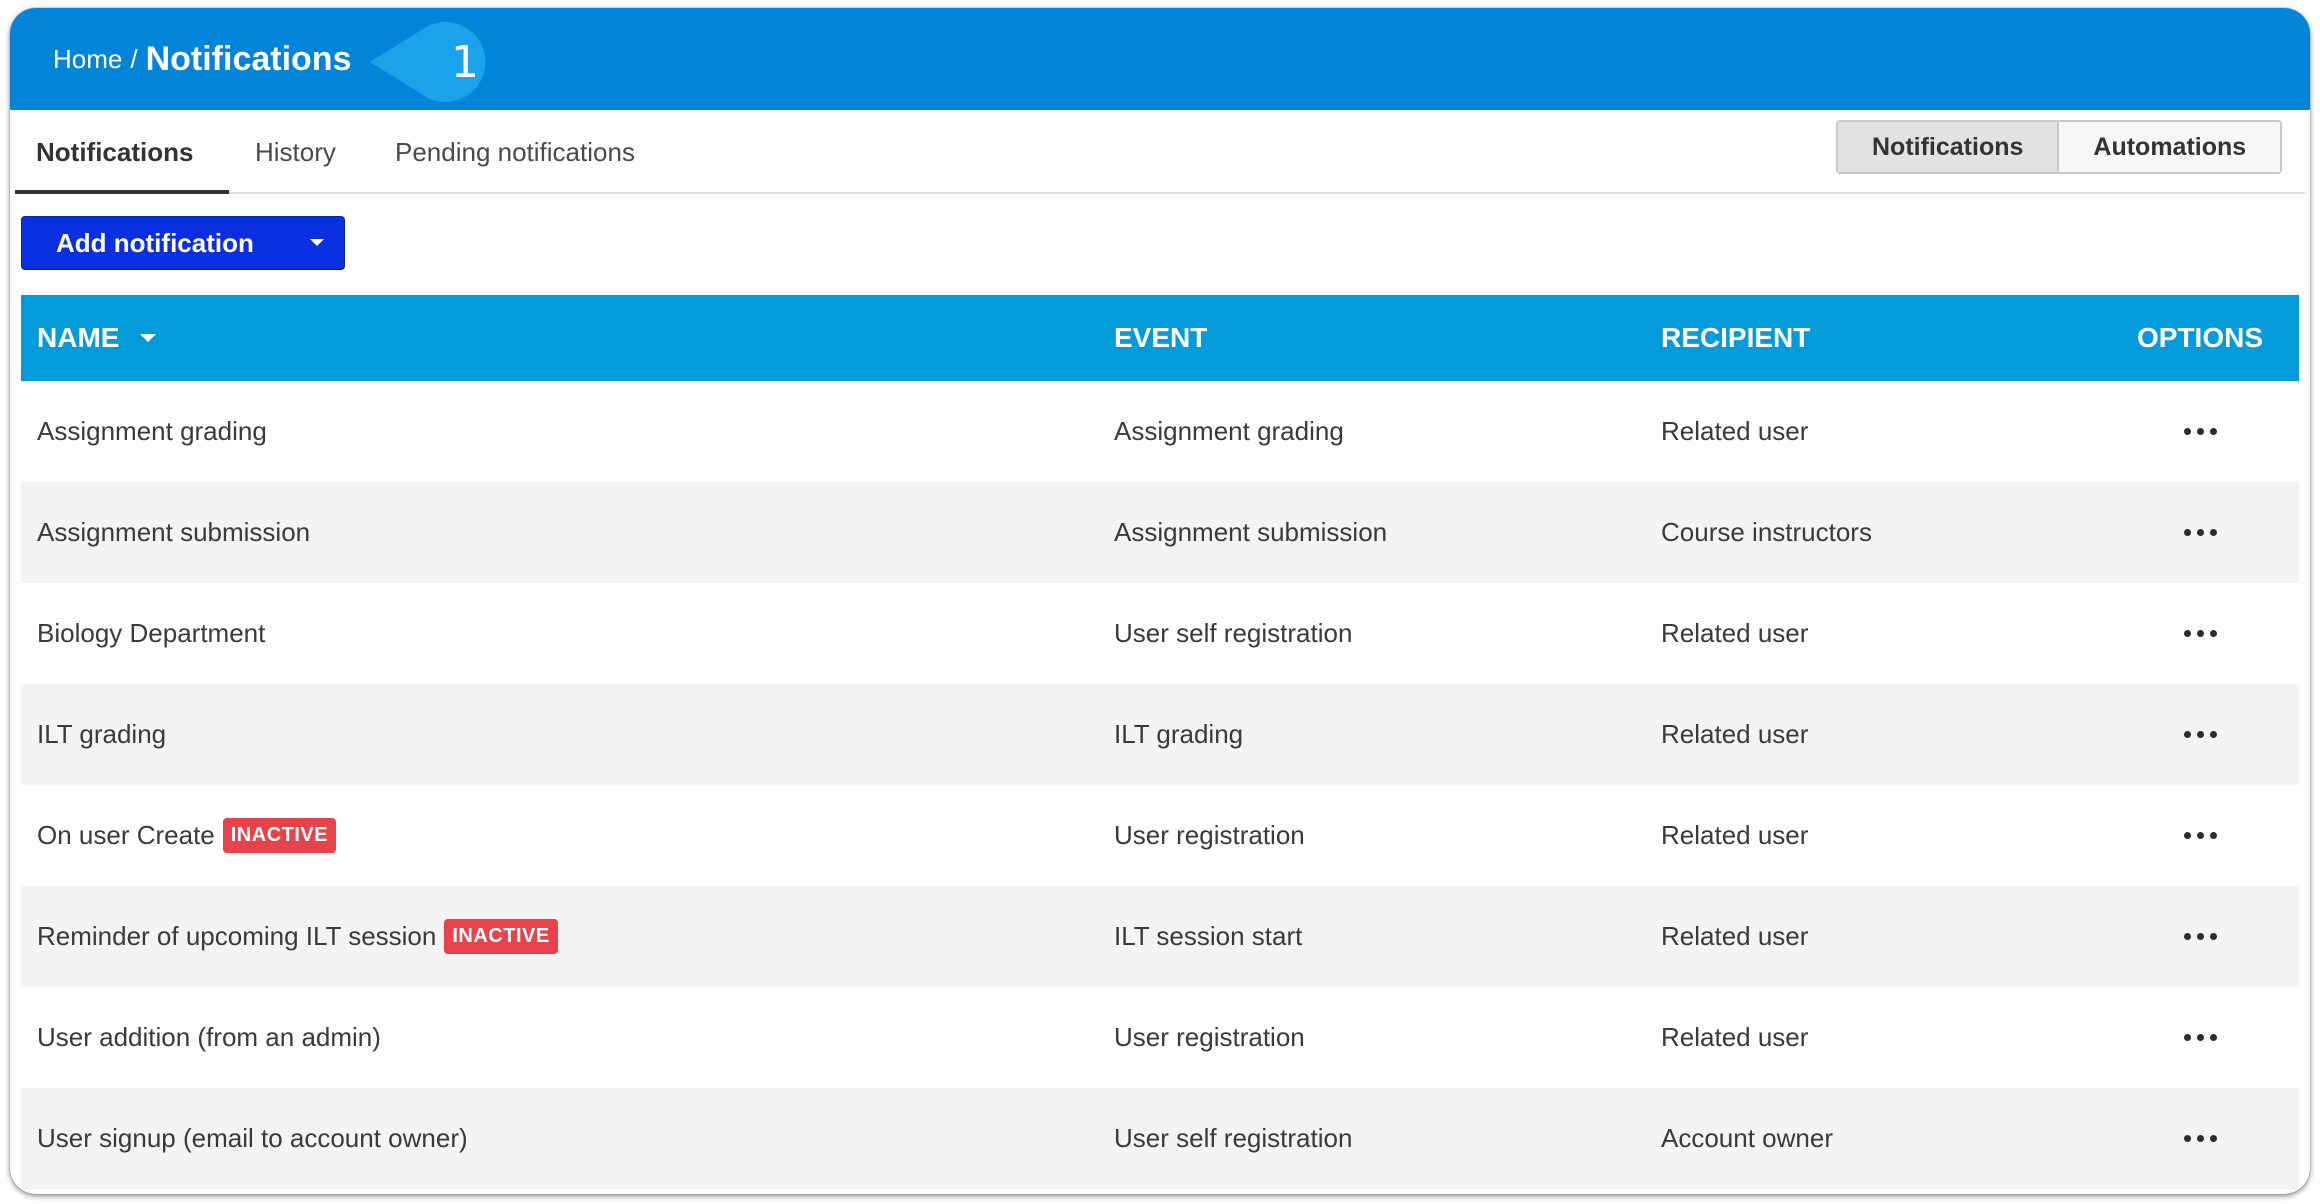  What do you see at coordinates (148, 338) in the screenshot?
I see `sort-caret-down-icon` at bounding box center [148, 338].